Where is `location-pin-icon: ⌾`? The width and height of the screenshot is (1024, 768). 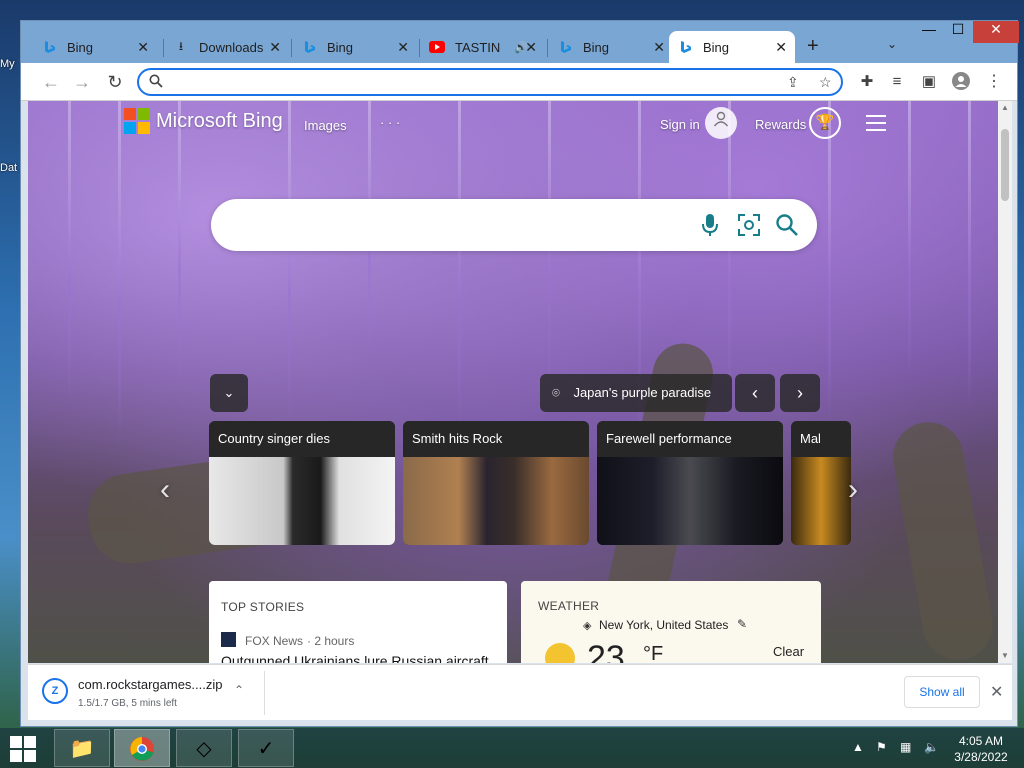 location-pin-icon: ⌾ is located at coordinates (556, 392).